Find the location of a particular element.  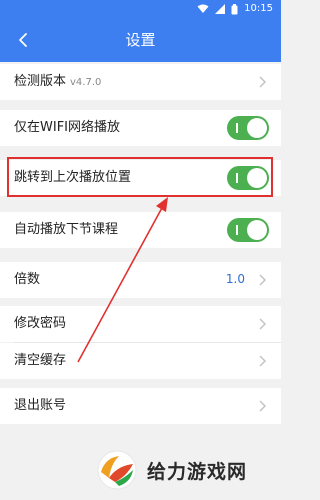

status-bar: 10:15 is located at coordinates (140, 9).